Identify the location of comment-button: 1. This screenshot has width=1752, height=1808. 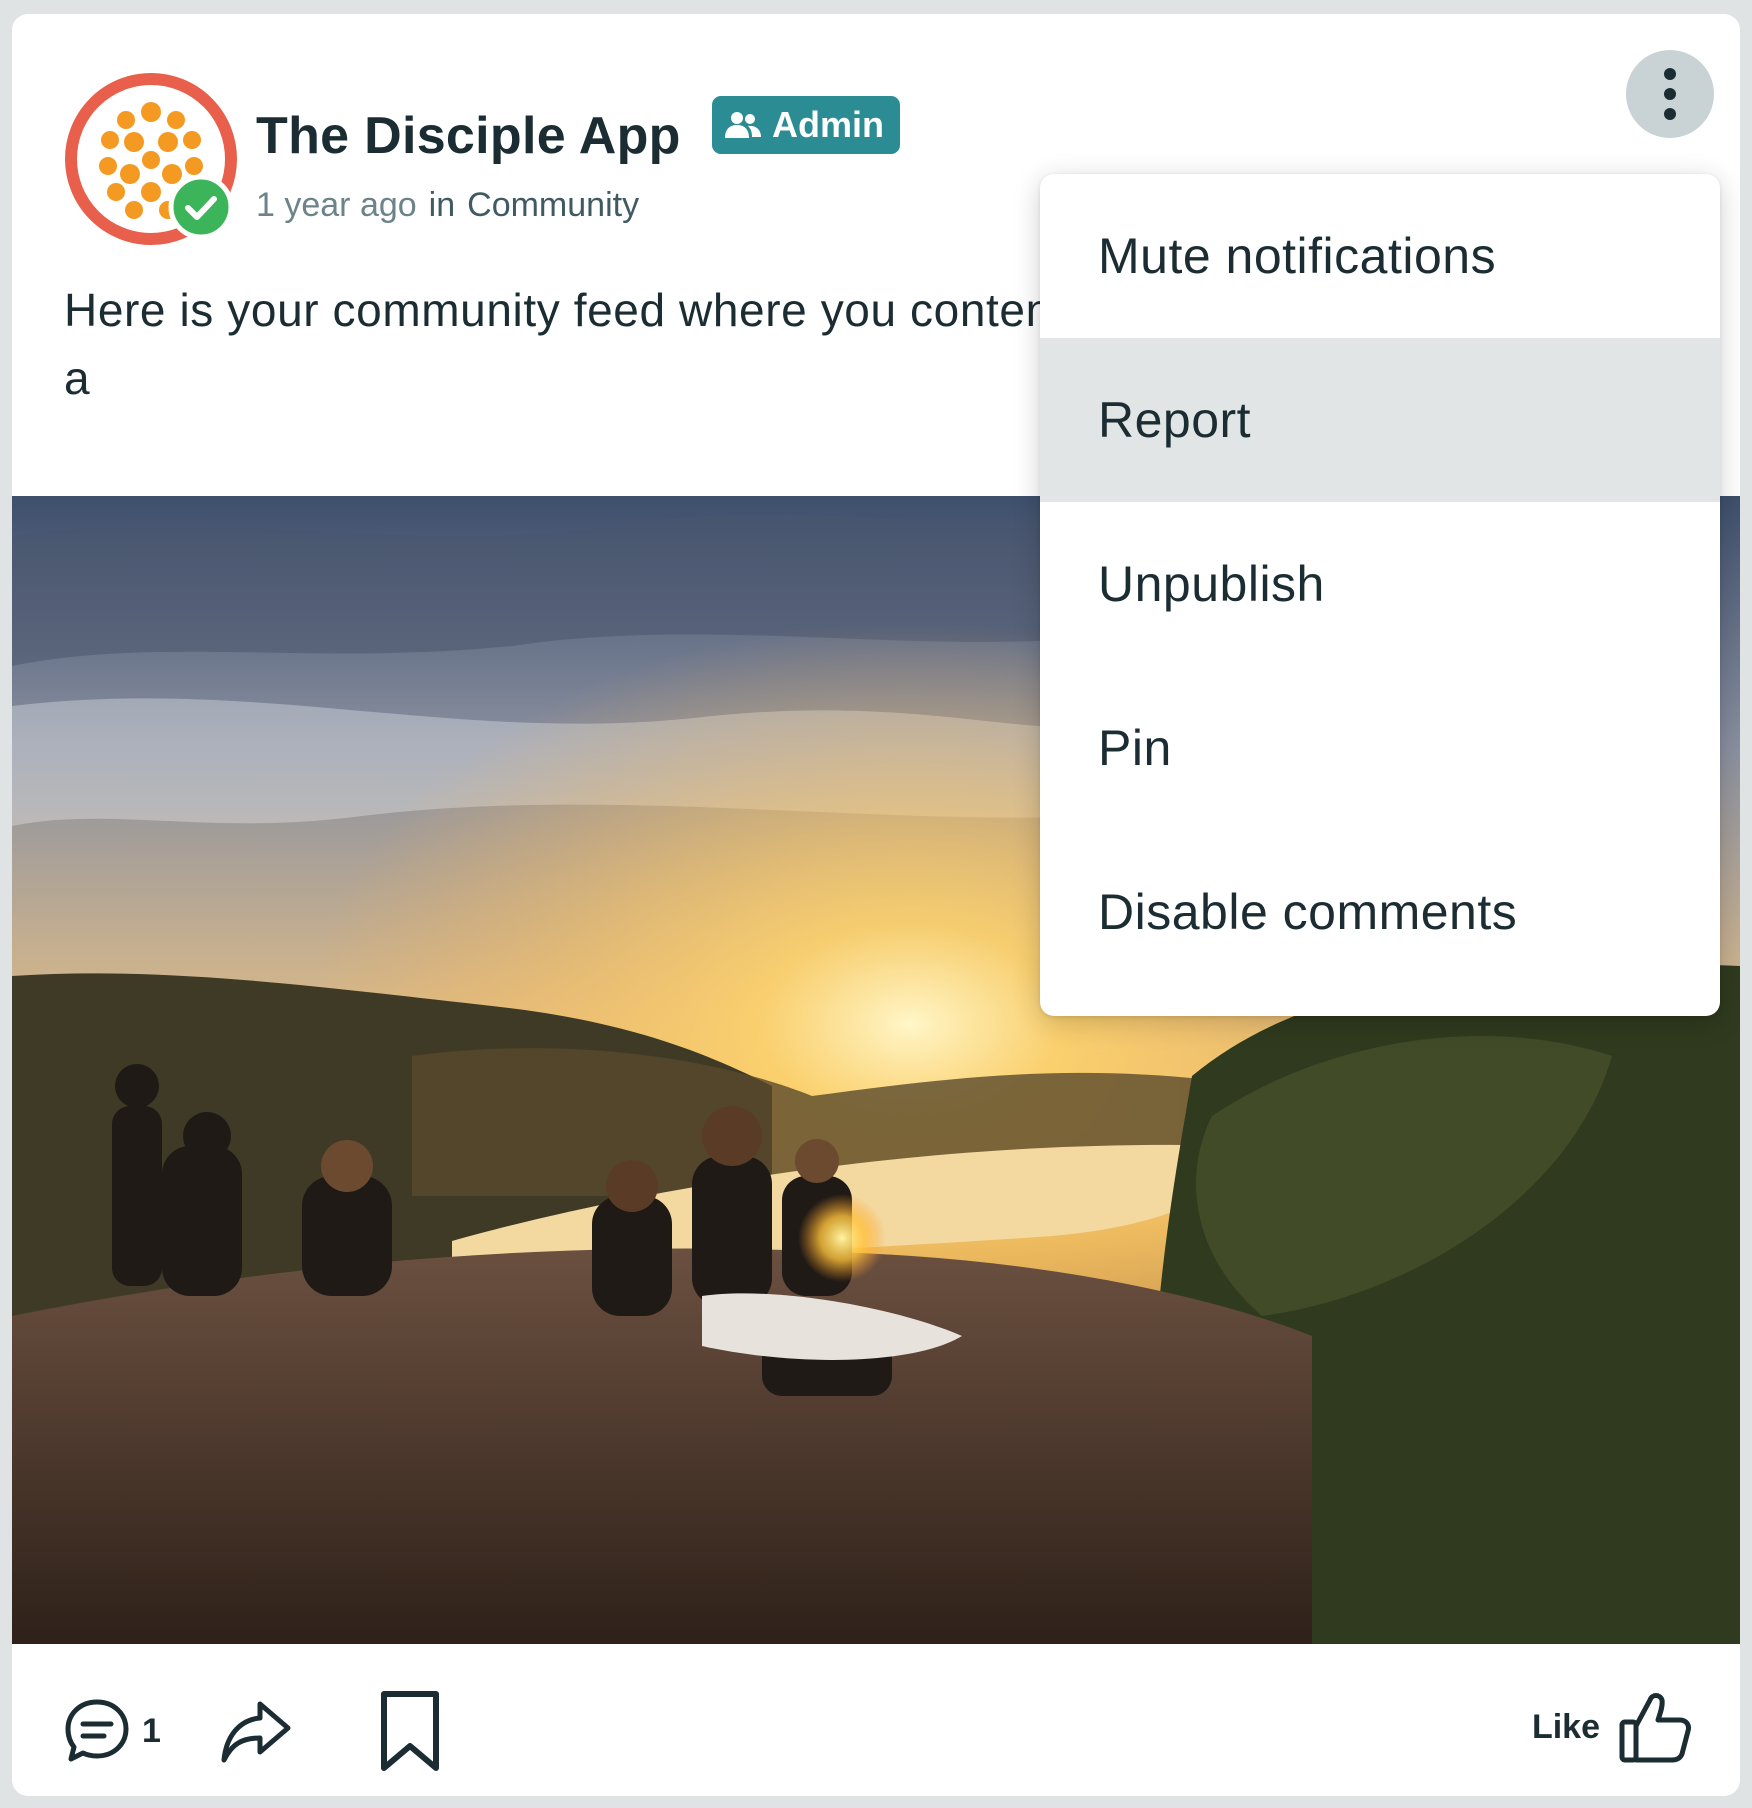
(111, 1731).